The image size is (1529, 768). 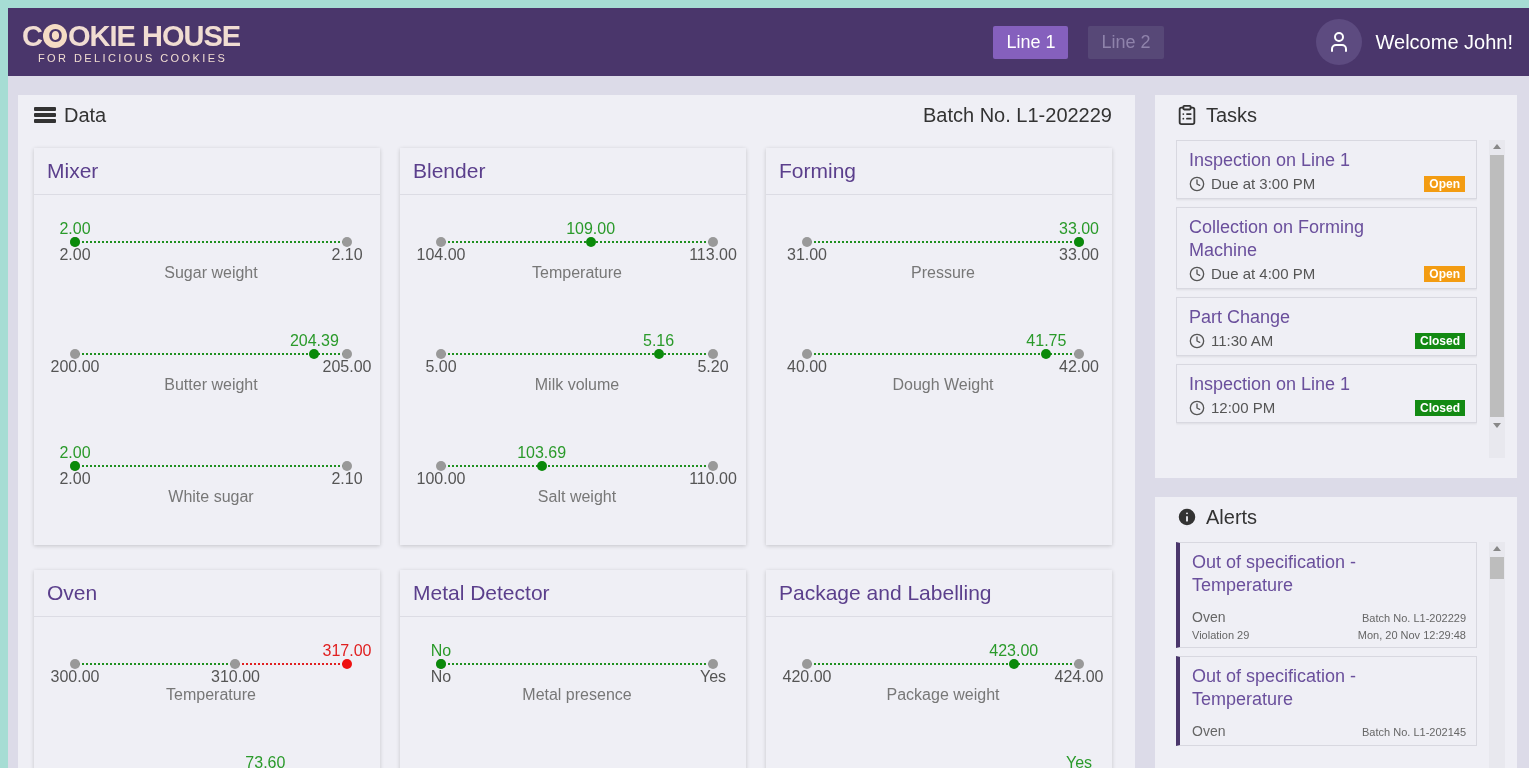 I want to click on card-title: Metal Detector, so click(x=573, y=593).